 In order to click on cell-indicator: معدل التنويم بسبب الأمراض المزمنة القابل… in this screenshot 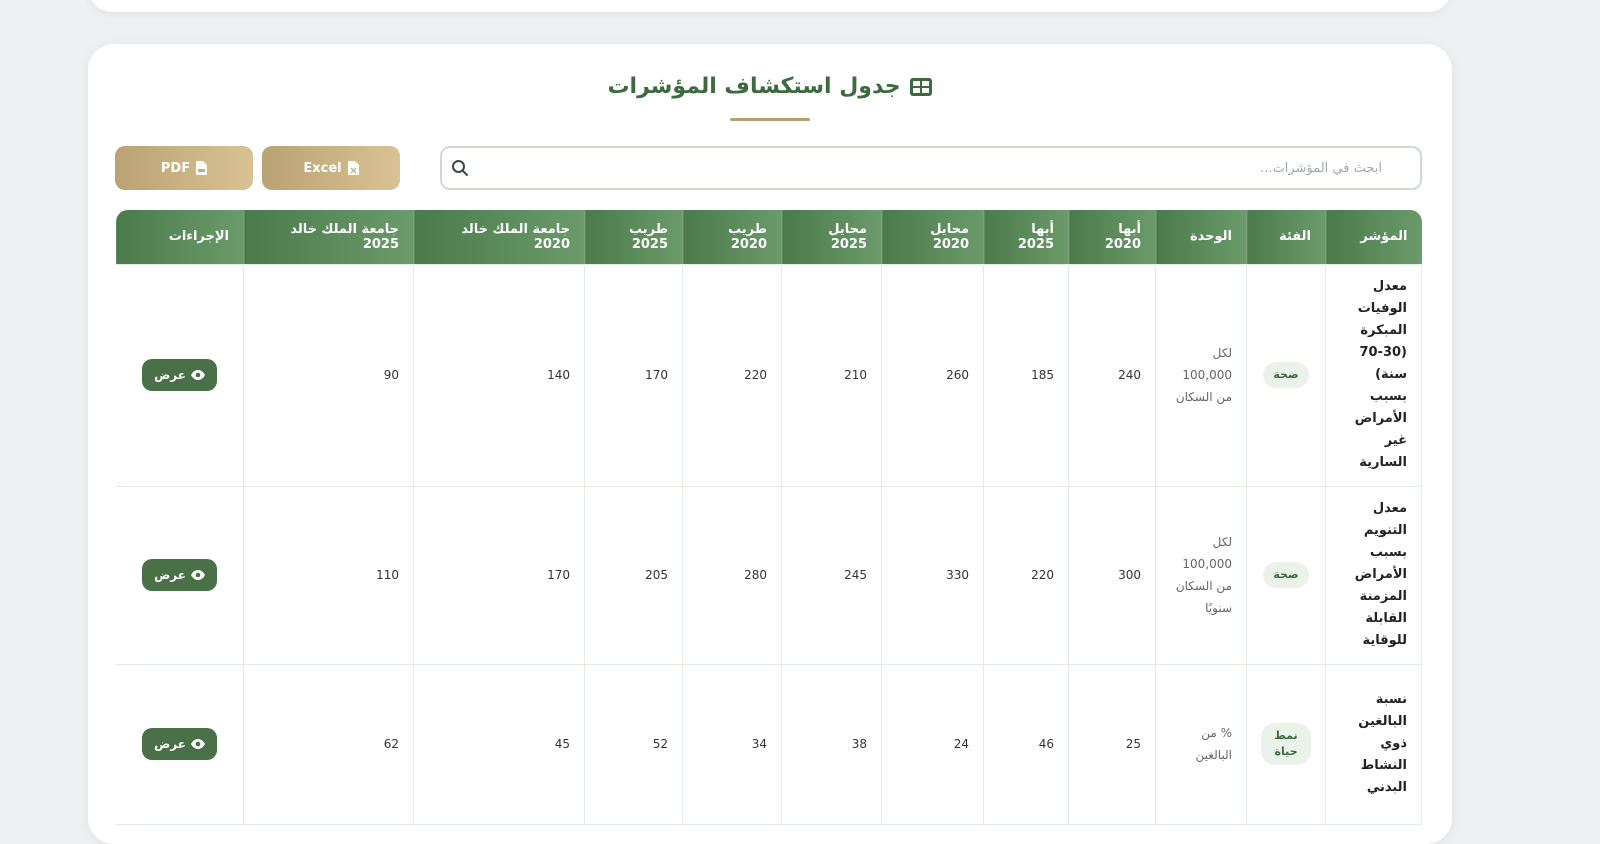, I will do `click(1373, 575)`.